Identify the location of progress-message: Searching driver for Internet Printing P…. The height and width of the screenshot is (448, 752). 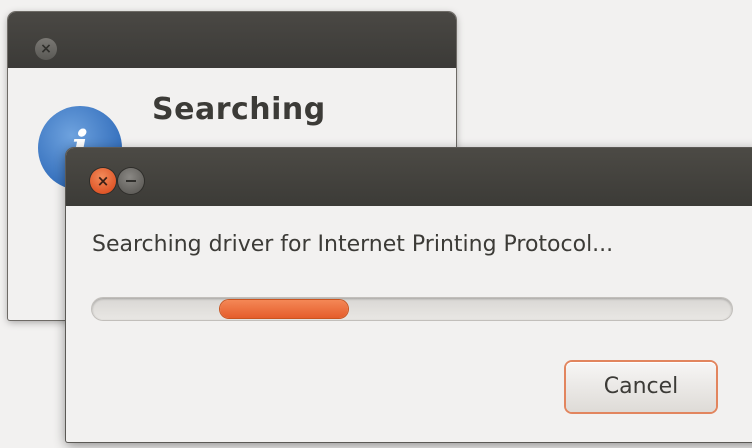
(353, 244).